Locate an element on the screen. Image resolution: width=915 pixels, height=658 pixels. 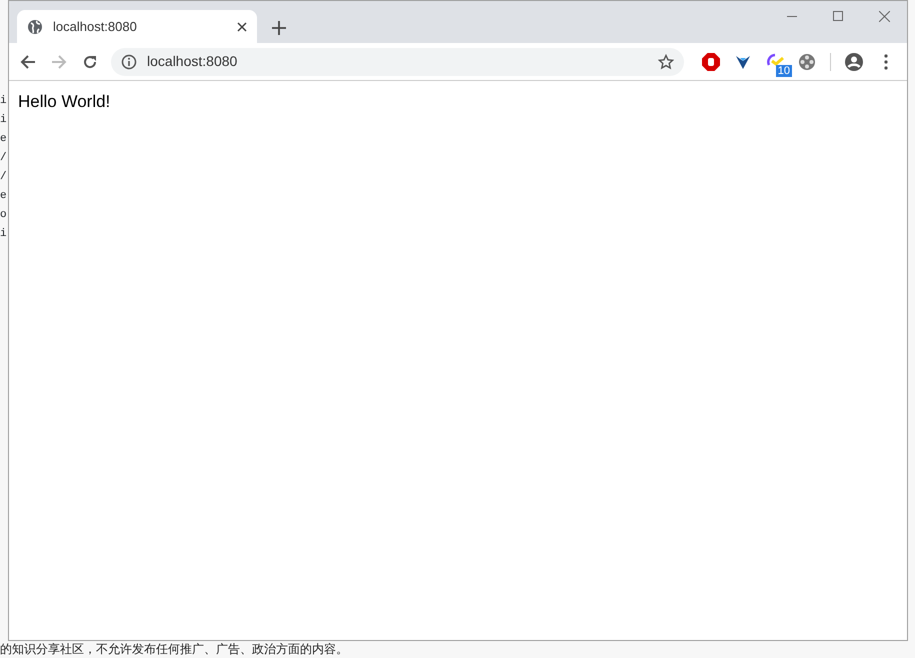
community-notice: 的知识分享社区，不允许发布任何推广、广告、政治方面的内容。 is located at coordinates (174, 649).